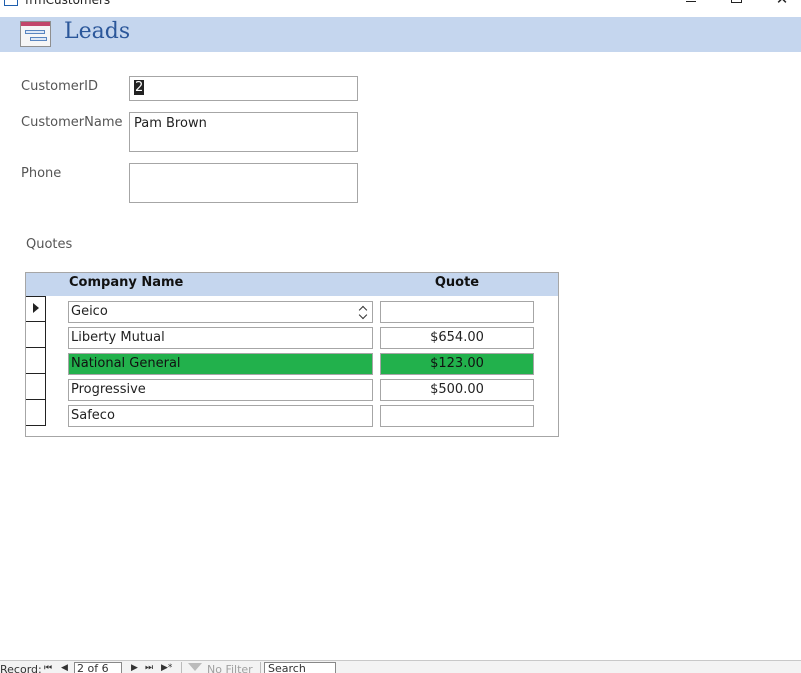  Describe the element at coordinates (400, 8) in the screenshot. I see `window-titlebar: frmCustomers ✕` at that location.